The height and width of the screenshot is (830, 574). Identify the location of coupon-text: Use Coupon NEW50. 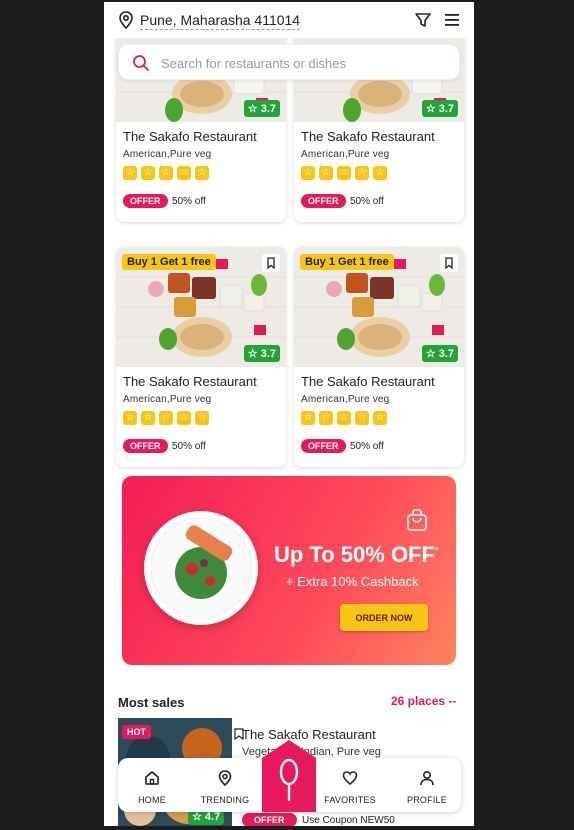
(348, 820).